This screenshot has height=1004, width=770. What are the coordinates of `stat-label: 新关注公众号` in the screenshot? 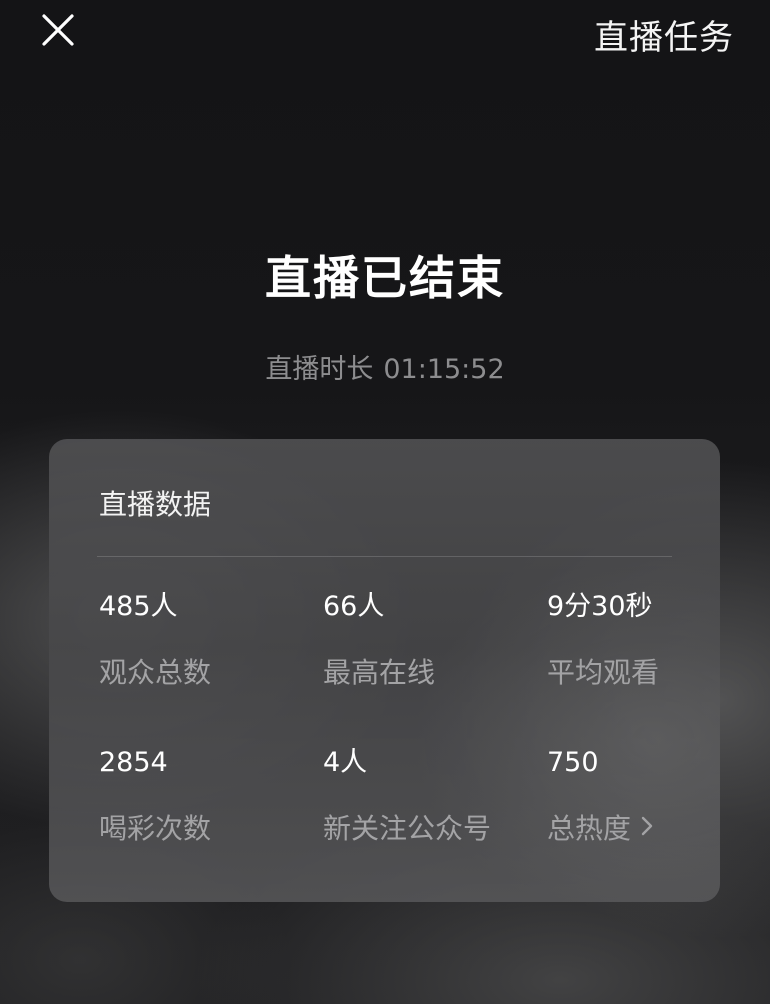 It's located at (407, 828).